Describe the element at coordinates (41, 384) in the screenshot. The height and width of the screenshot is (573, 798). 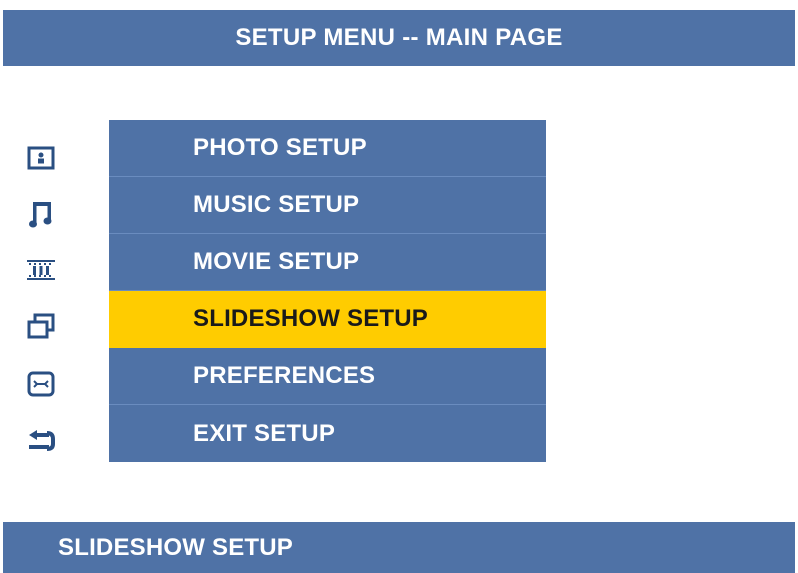
I see `preferences-icon` at that location.